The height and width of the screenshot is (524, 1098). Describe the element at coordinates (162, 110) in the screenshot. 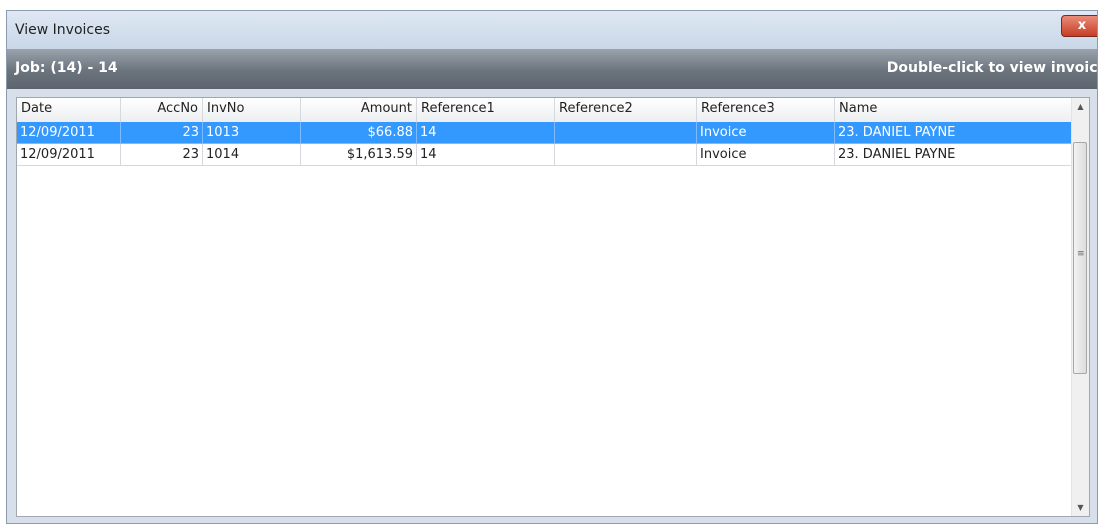

I see `column-header-accno: AccNo` at that location.